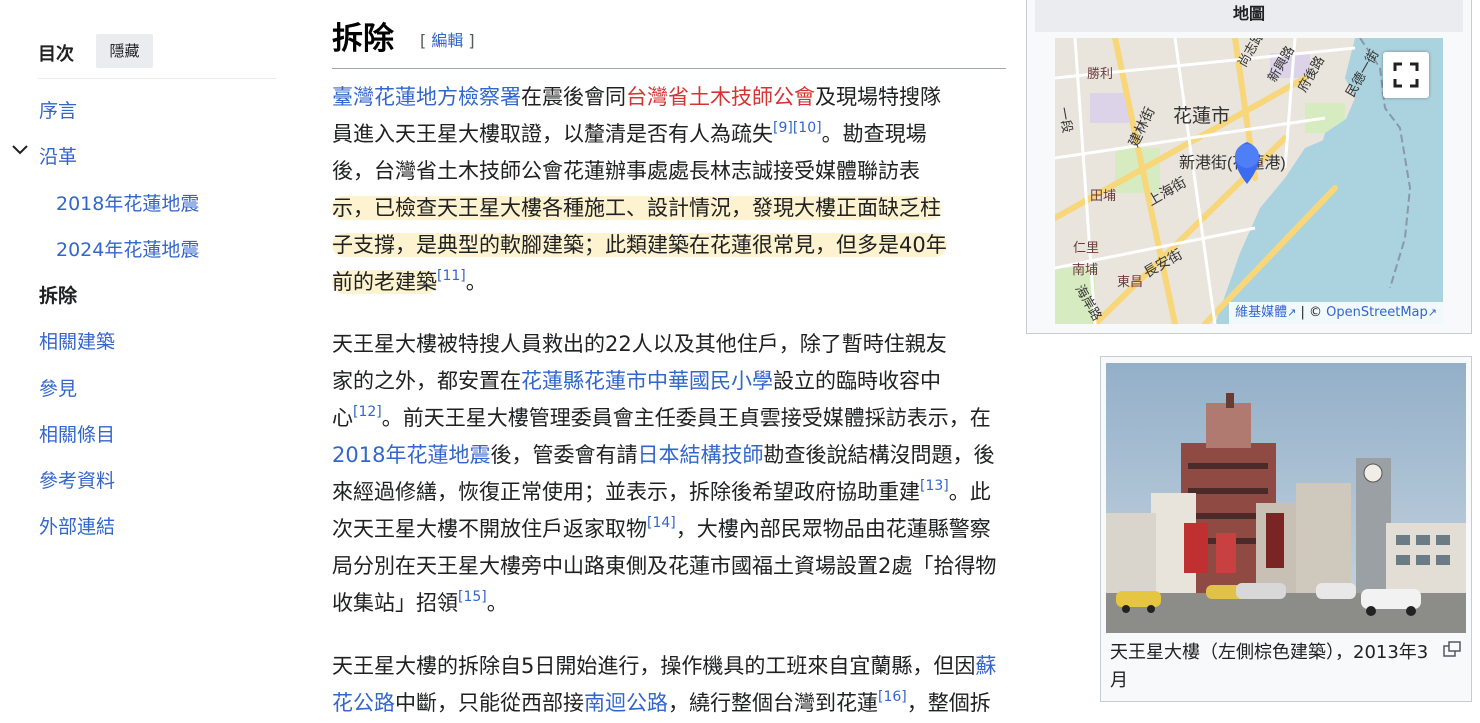  I want to click on image-infobox: 天王星大樓（左側棕色建築），2013年3月, so click(1286, 529).